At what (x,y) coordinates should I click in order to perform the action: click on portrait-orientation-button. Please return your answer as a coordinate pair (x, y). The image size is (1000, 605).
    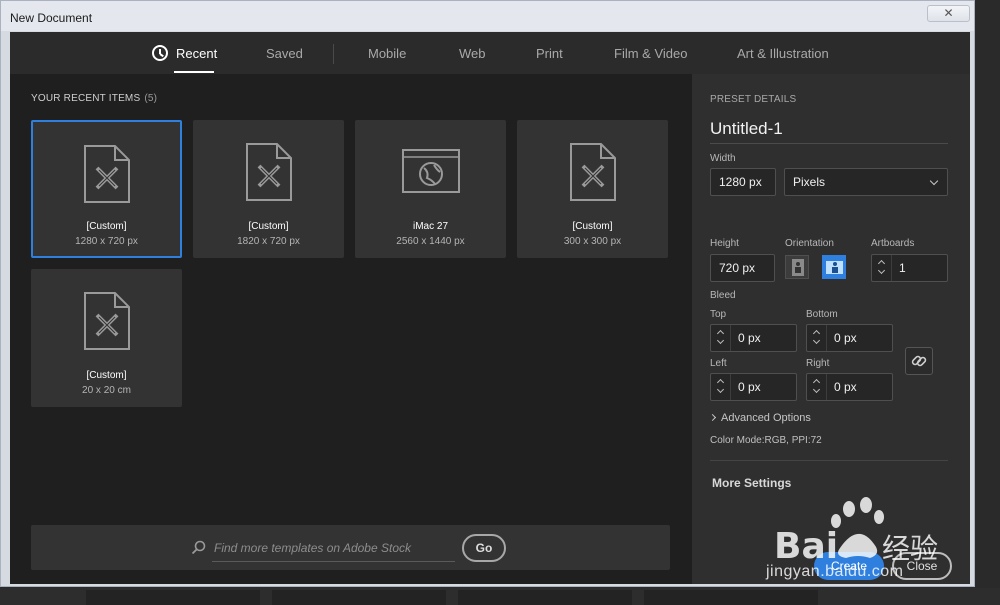
    Looking at the image, I should click on (797, 267).